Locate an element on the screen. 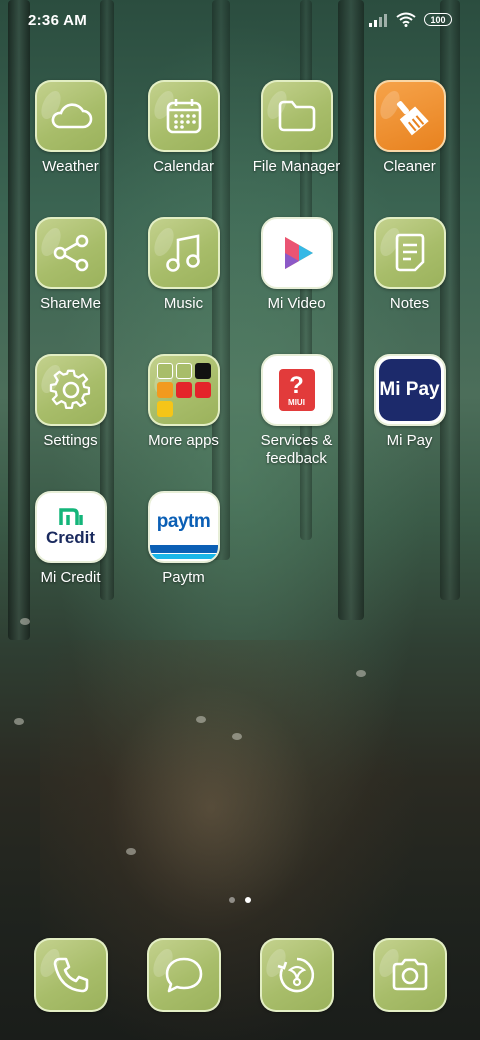 This screenshot has height=1040, width=480. app-calendar: Calendar is located at coordinates (183, 128).